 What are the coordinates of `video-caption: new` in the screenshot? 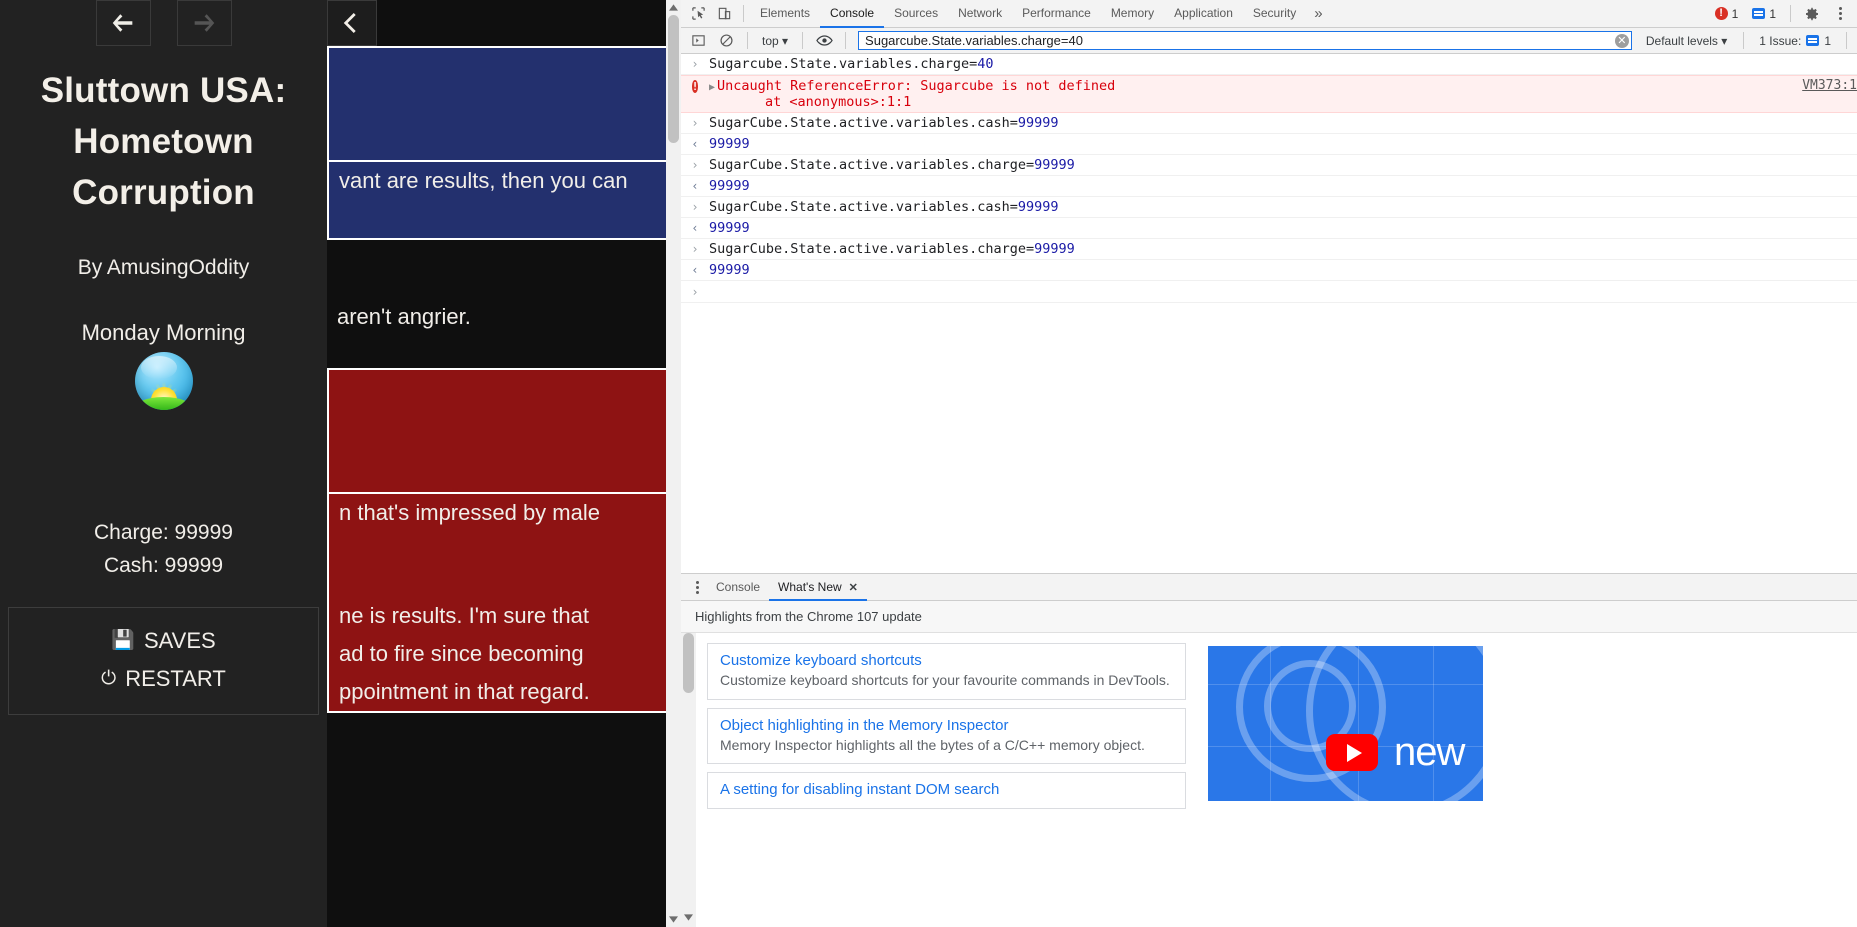 It's located at (1429, 752).